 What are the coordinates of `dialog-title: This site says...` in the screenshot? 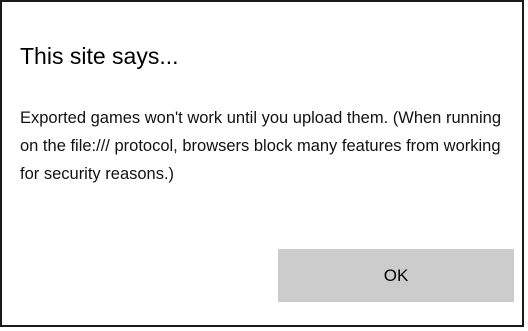 It's located at (99, 56).